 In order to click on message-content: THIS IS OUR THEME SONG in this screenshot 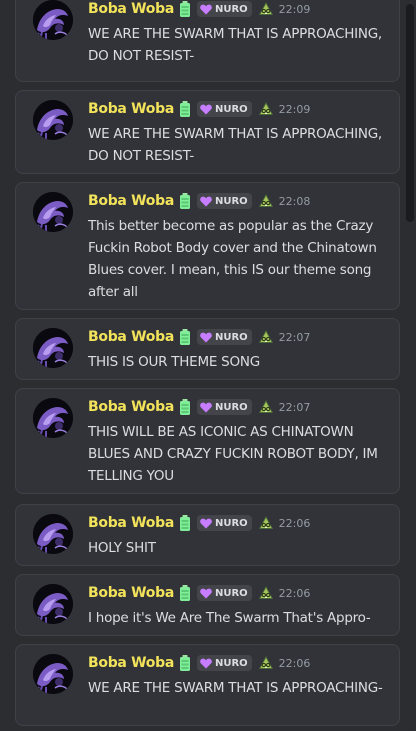, I will do `click(174, 362)`.